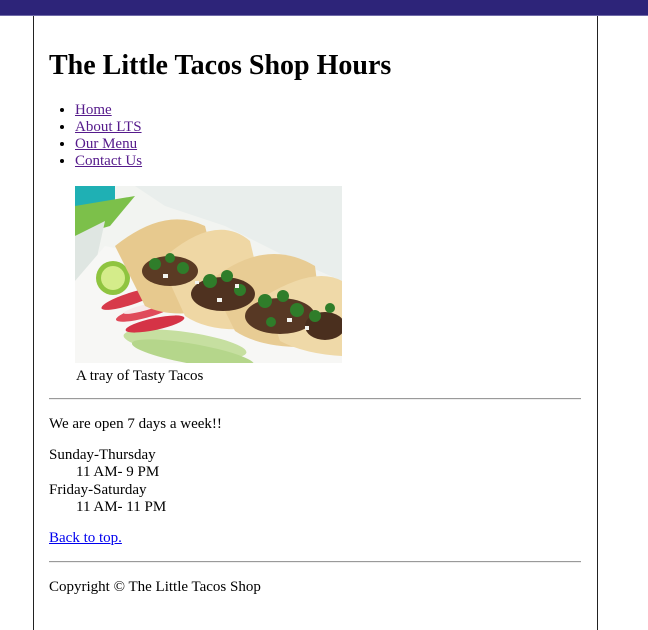 Image resolution: width=648 pixels, height=630 pixels. Describe the element at coordinates (208, 274) in the screenshot. I see `tacos-image` at that location.